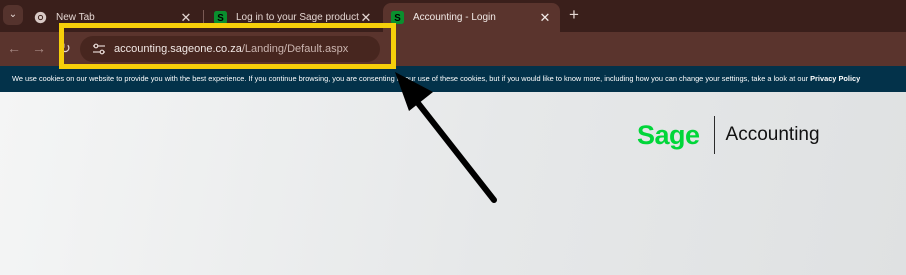  Describe the element at coordinates (75, 17) in the screenshot. I see `tab-title: New Tab` at that location.